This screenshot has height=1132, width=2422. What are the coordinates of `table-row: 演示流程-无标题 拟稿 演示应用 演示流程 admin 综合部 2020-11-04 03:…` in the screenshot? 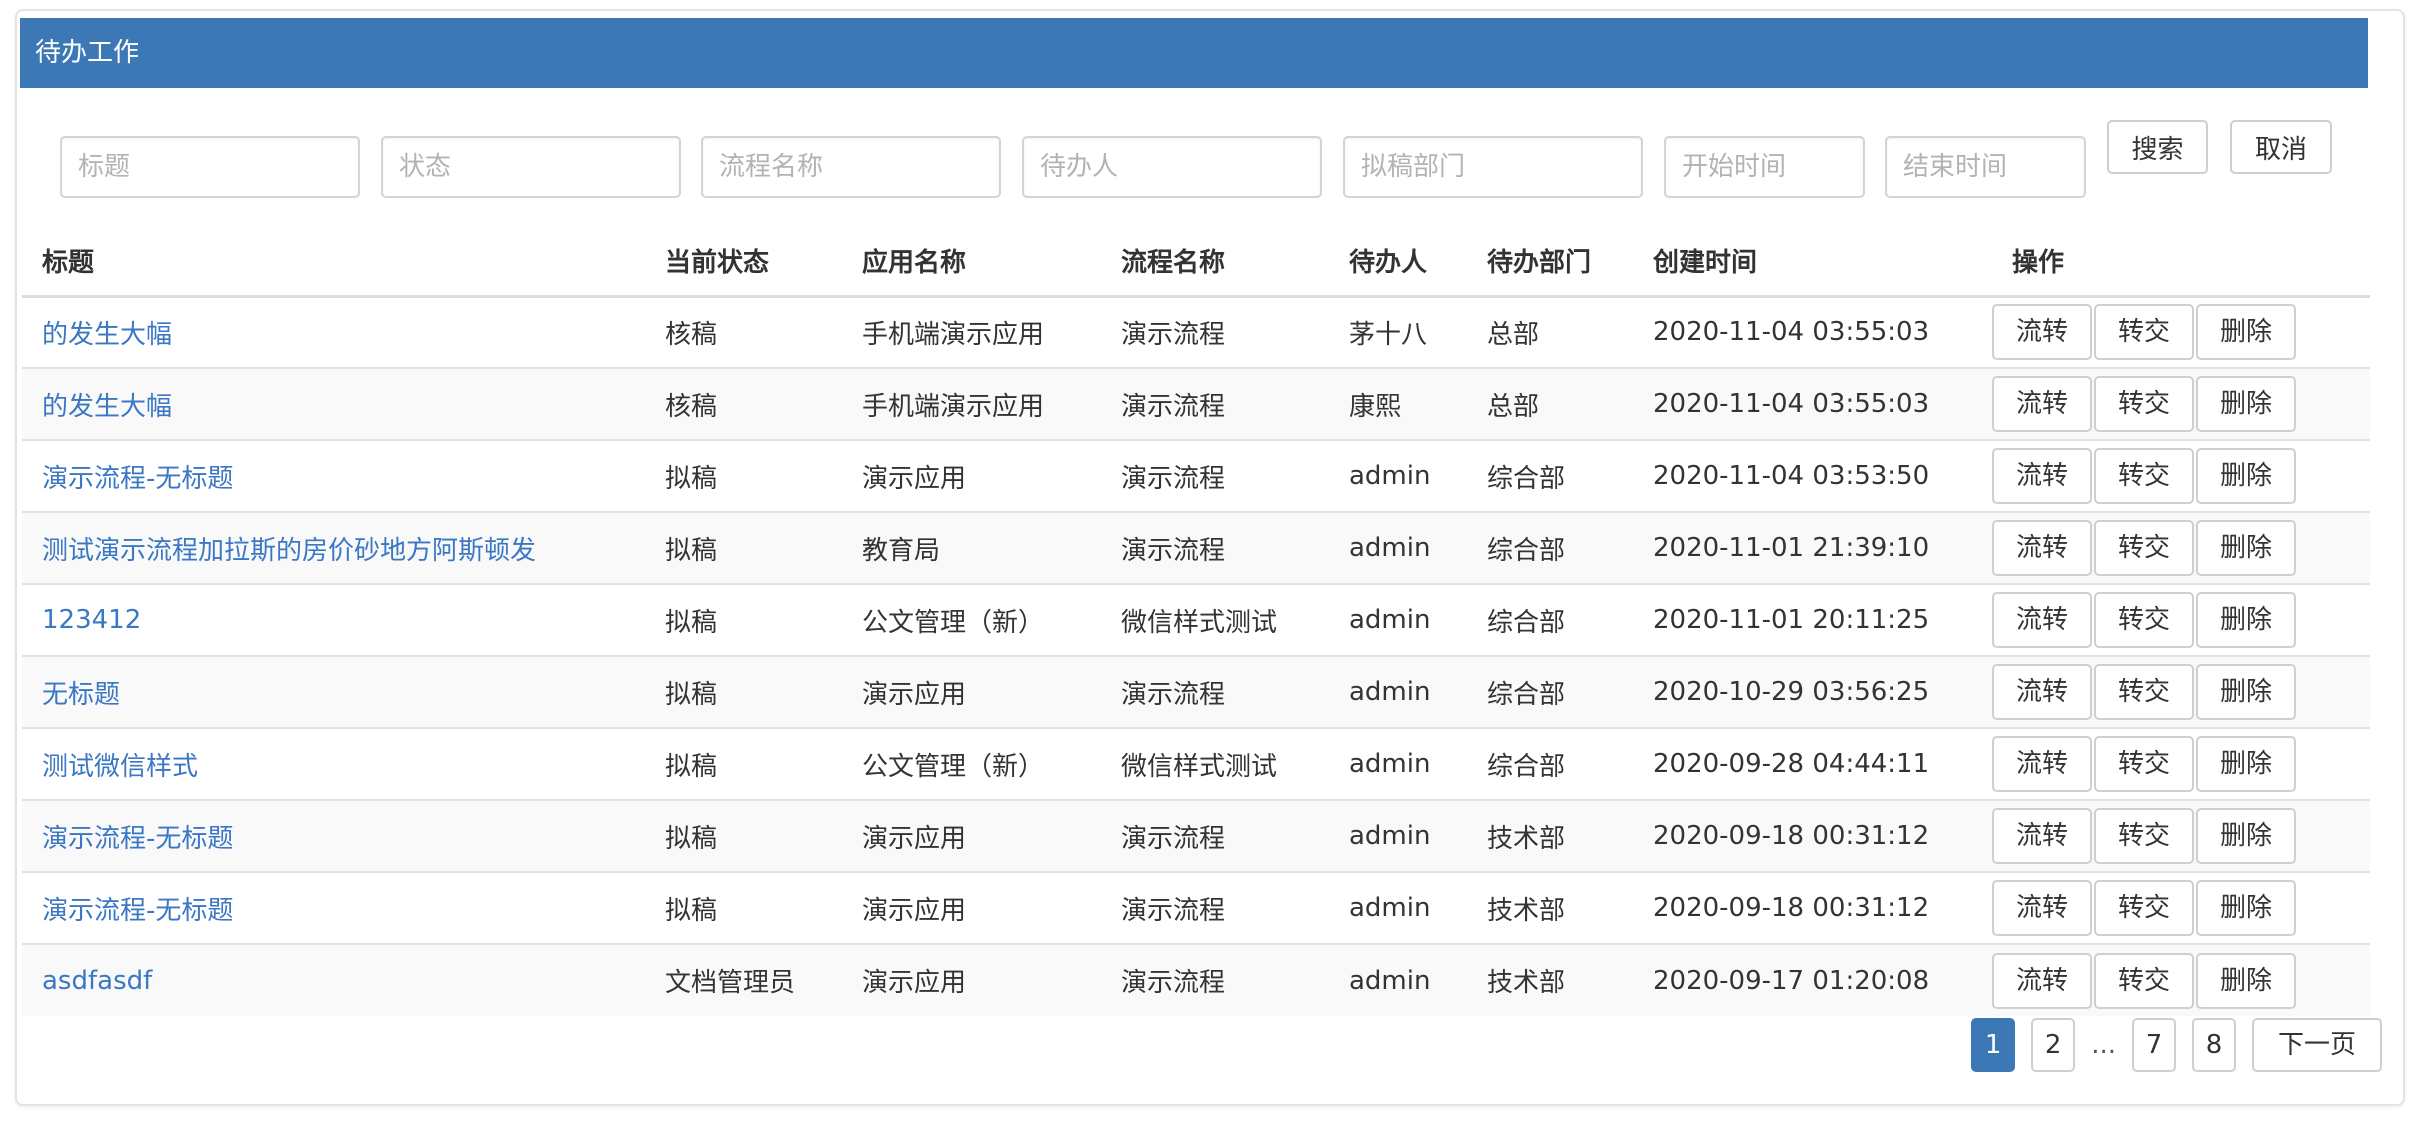 It's located at (1196, 476).